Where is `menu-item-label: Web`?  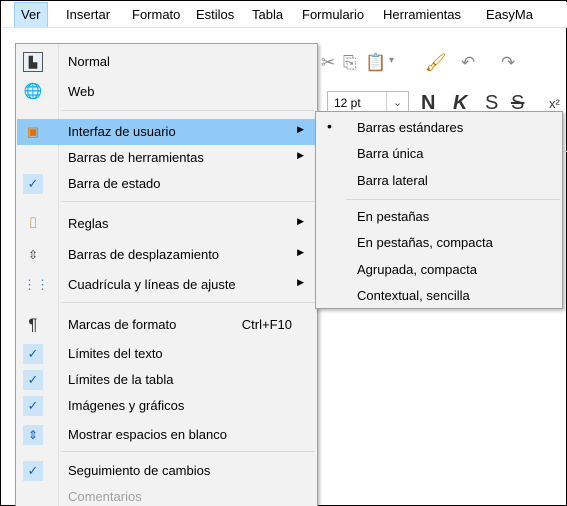
menu-item-label: Web is located at coordinates (81, 91).